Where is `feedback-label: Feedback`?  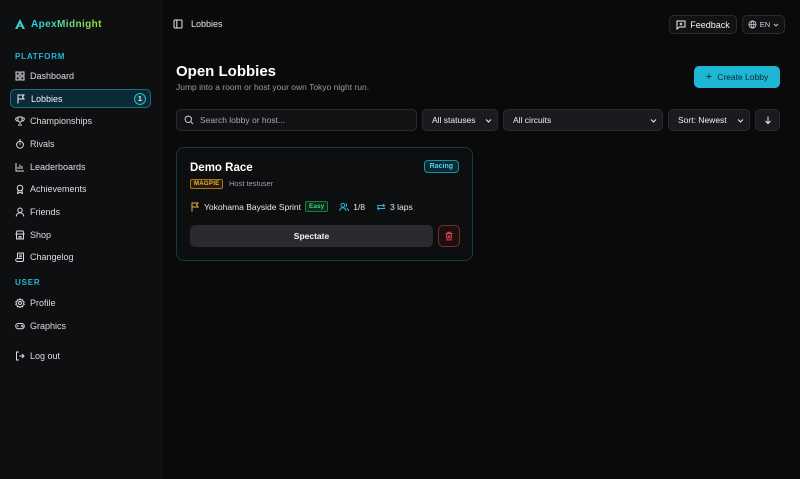 feedback-label: Feedback is located at coordinates (710, 24).